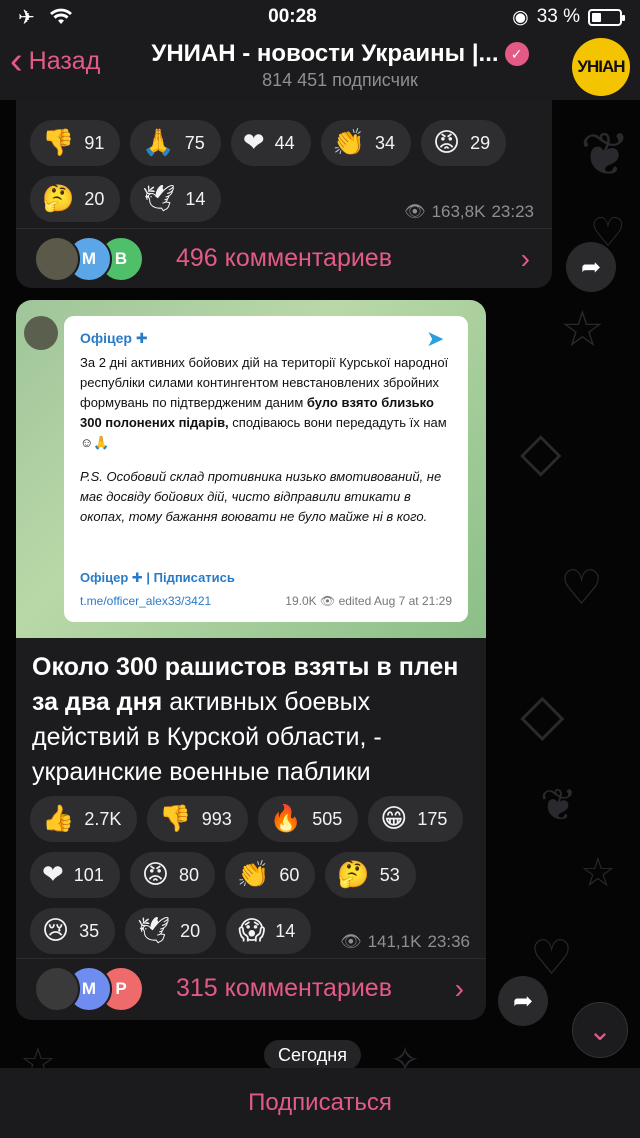  Describe the element at coordinates (188, 874) in the screenshot. I see `reaction-count: 80` at that location.